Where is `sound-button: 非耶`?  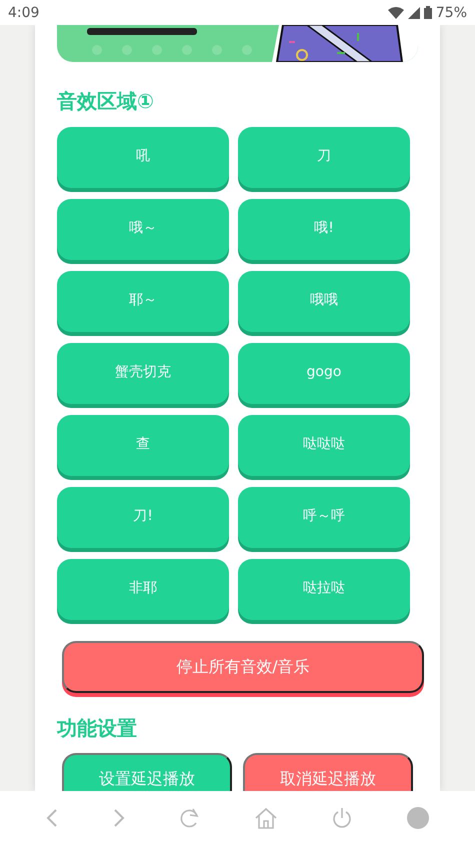
sound-button: 非耶 is located at coordinates (143, 589).